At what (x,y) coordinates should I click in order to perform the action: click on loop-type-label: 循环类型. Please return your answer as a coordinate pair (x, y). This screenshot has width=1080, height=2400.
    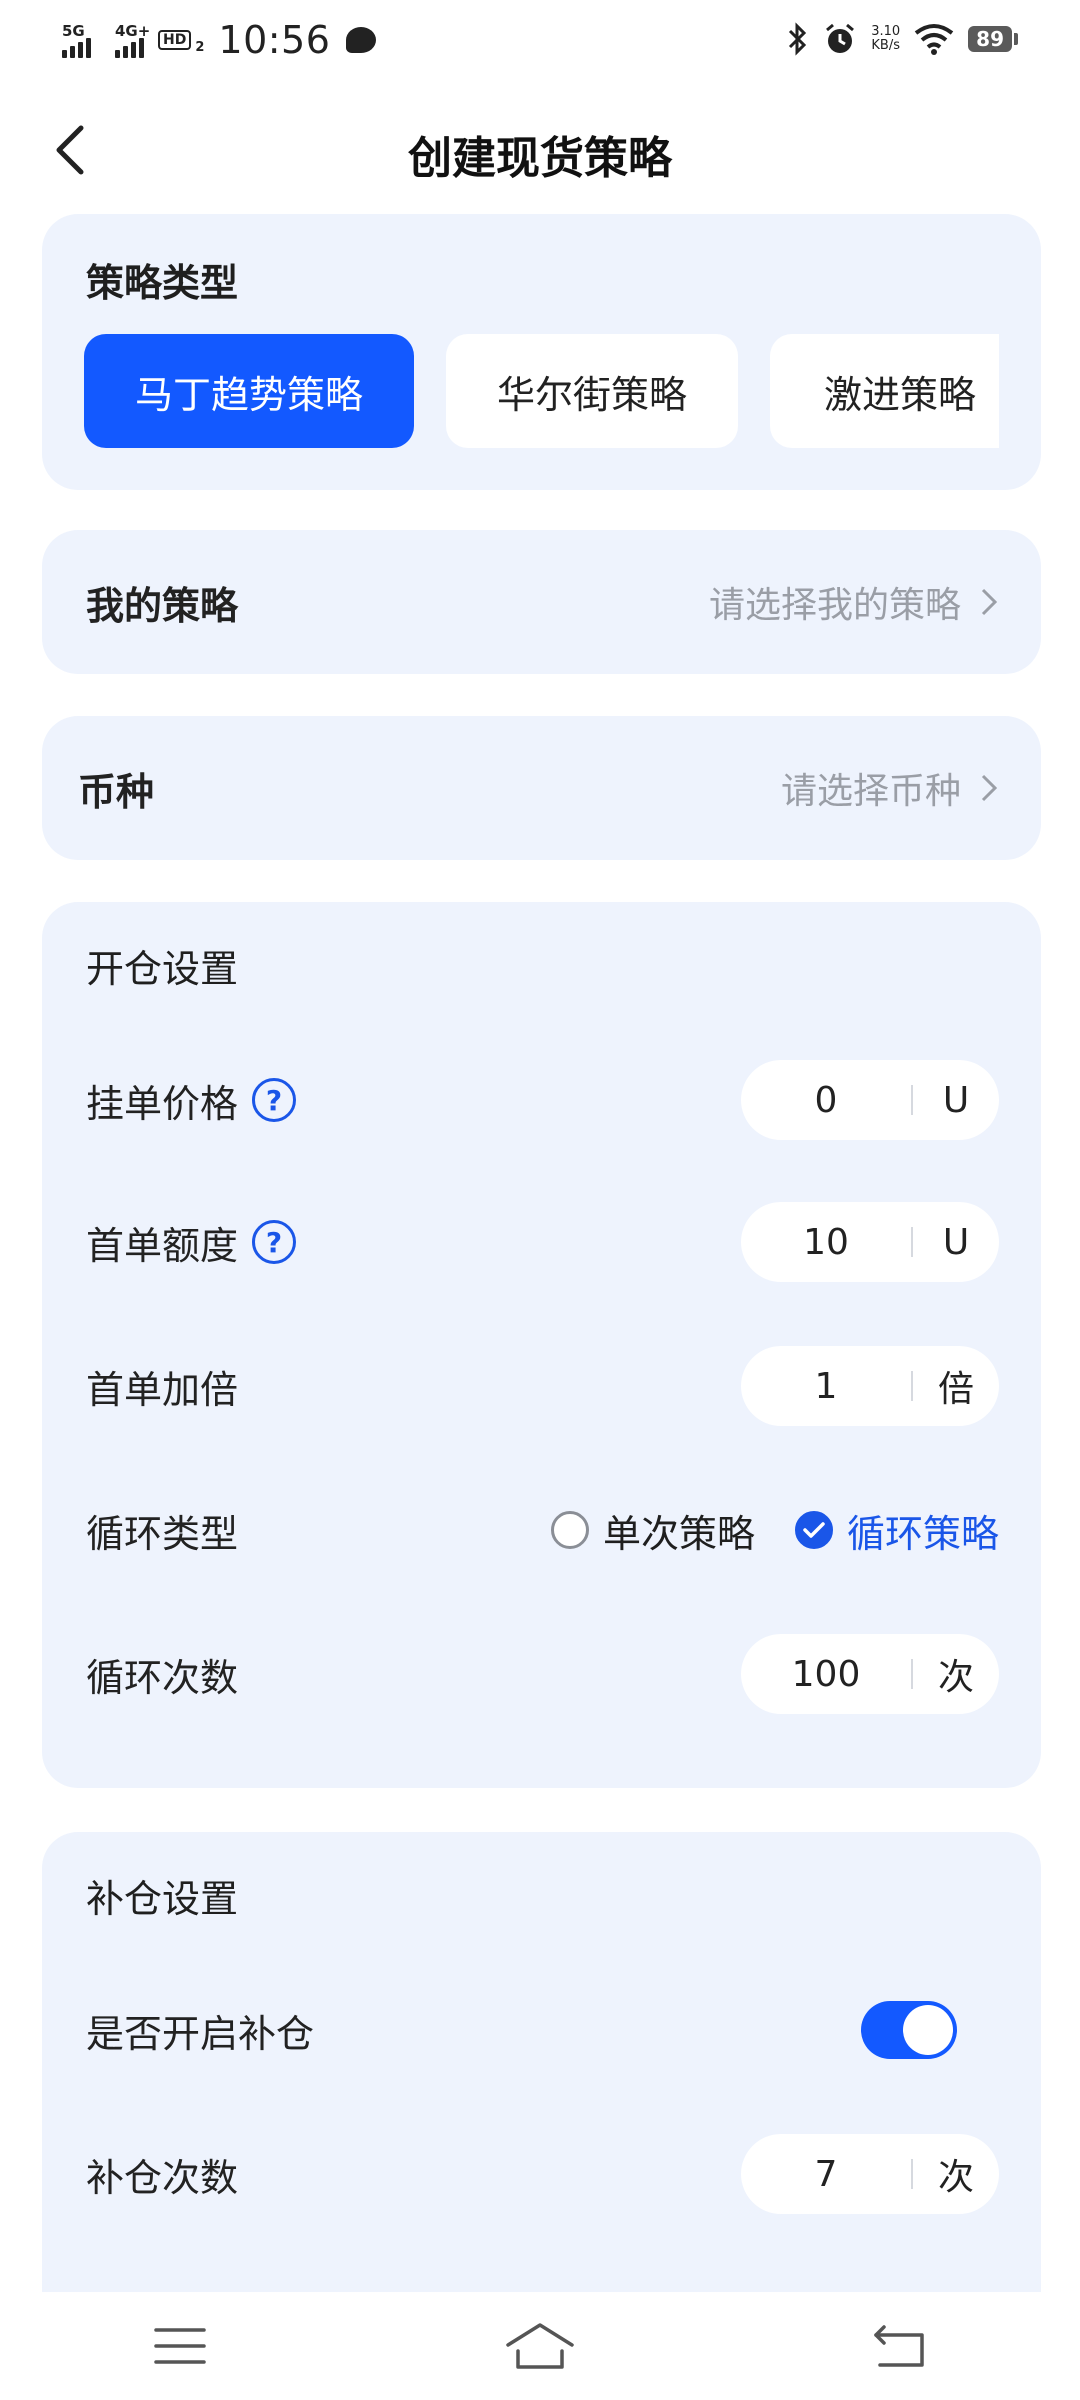
    Looking at the image, I should click on (162, 1533).